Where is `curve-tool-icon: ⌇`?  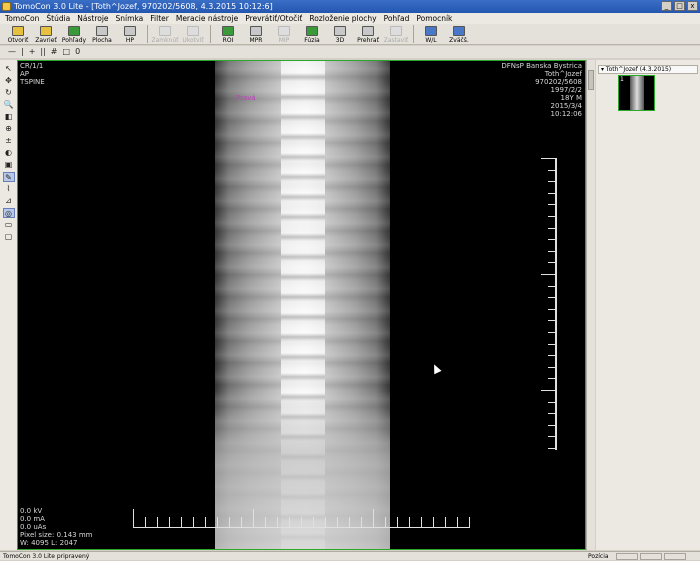
curve-tool-icon: ⌇ is located at coordinates (9, 189).